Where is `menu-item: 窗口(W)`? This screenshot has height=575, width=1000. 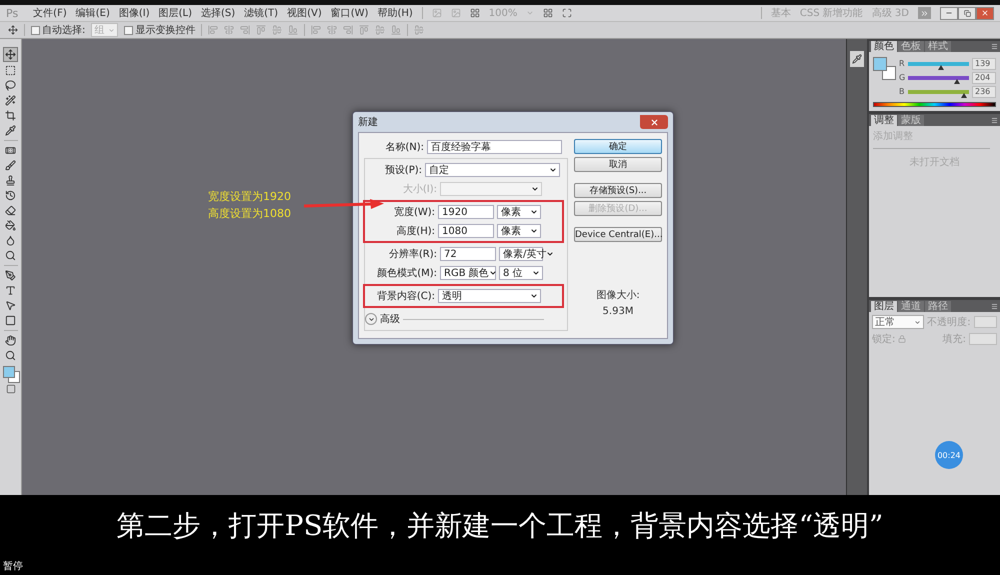 menu-item: 窗口(W) is located at coordinates (349, 13).